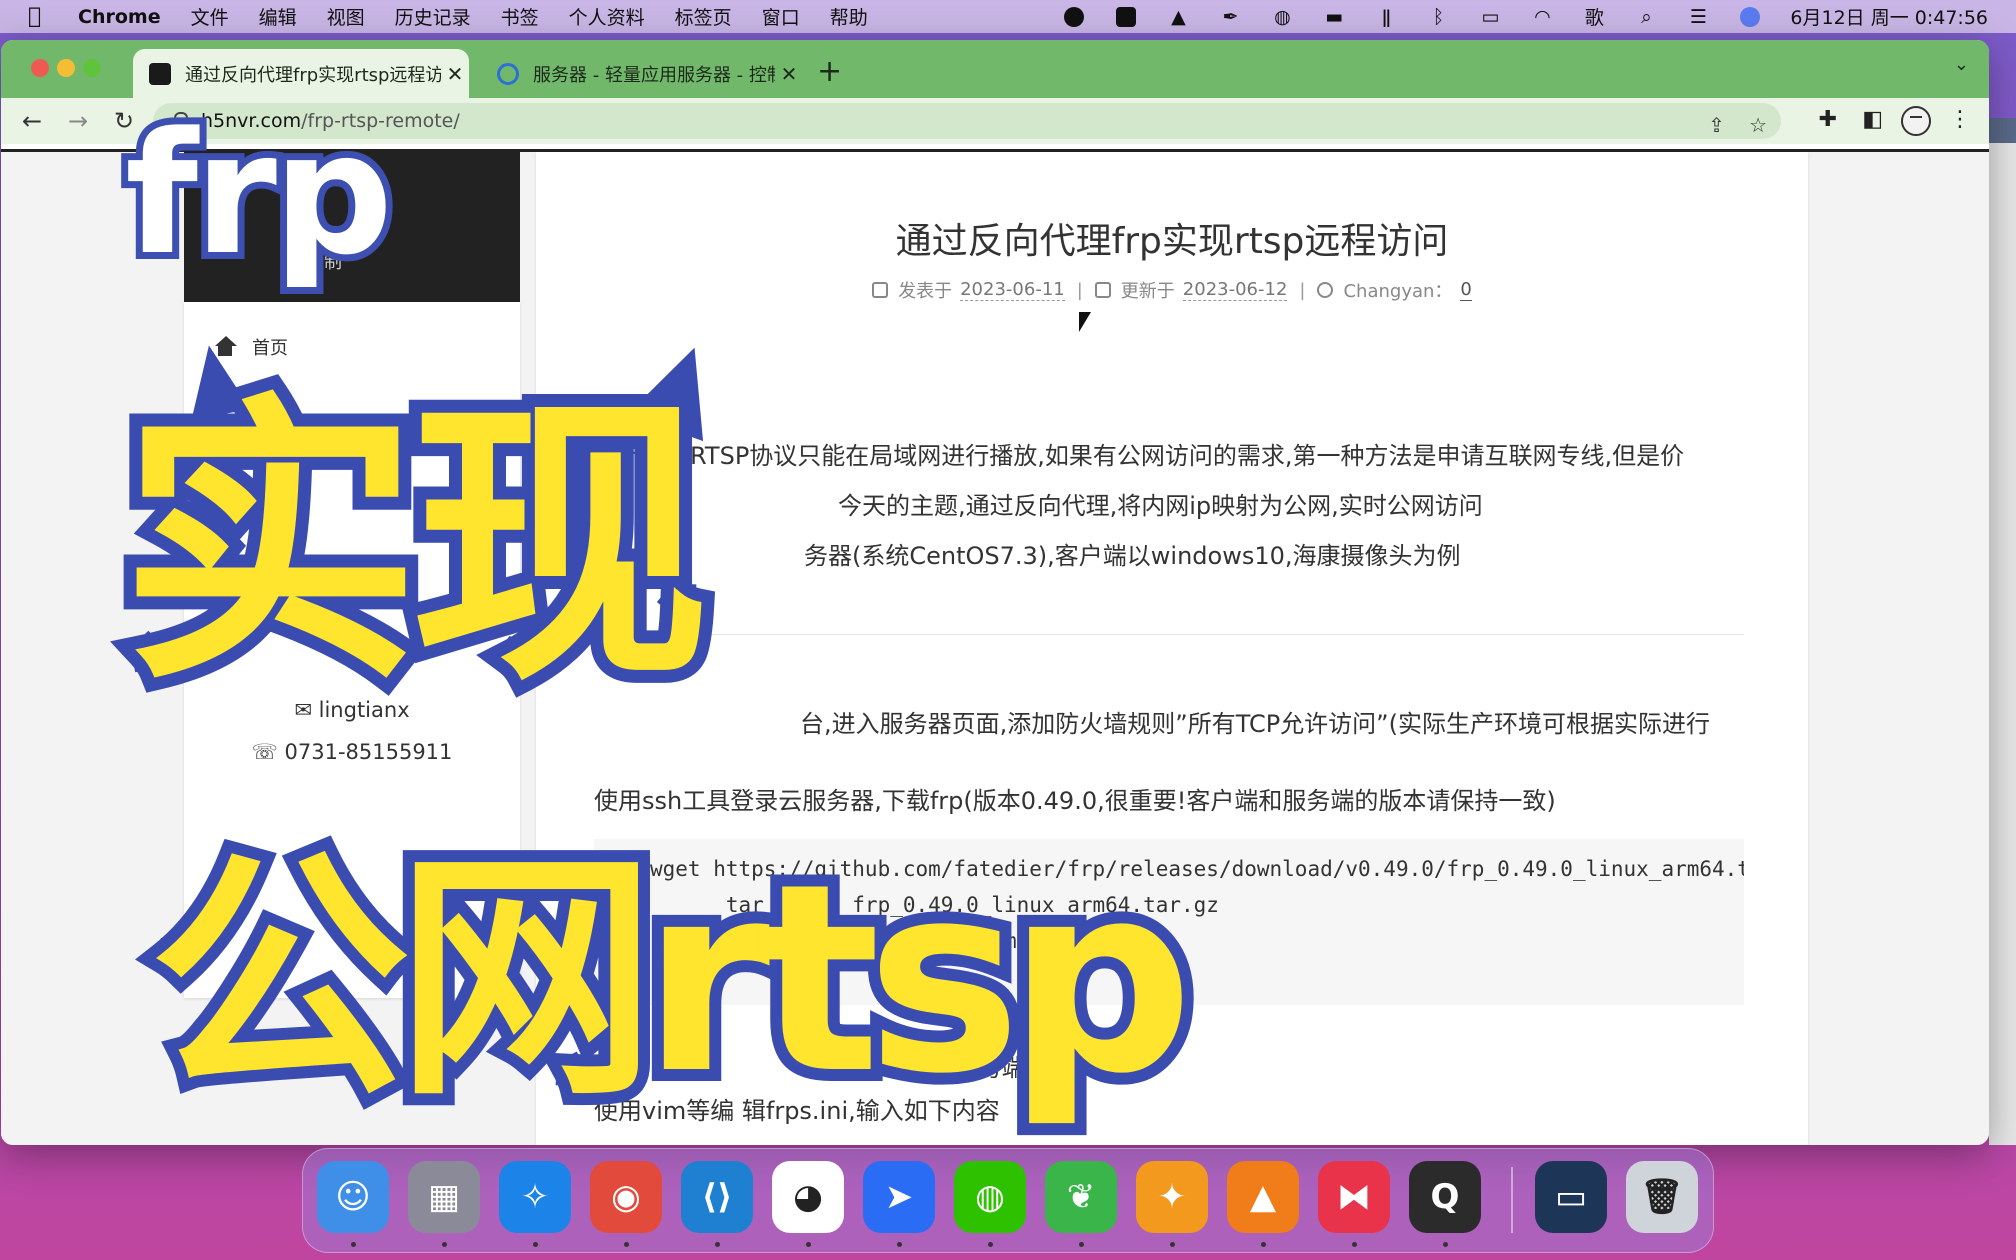 This screenshot has height=1260, width=2016. What do you see at coordinates (415, 545) in the screenshot?
I see `overlay-title-shixian: 实现` at bounding box center [415, 545].